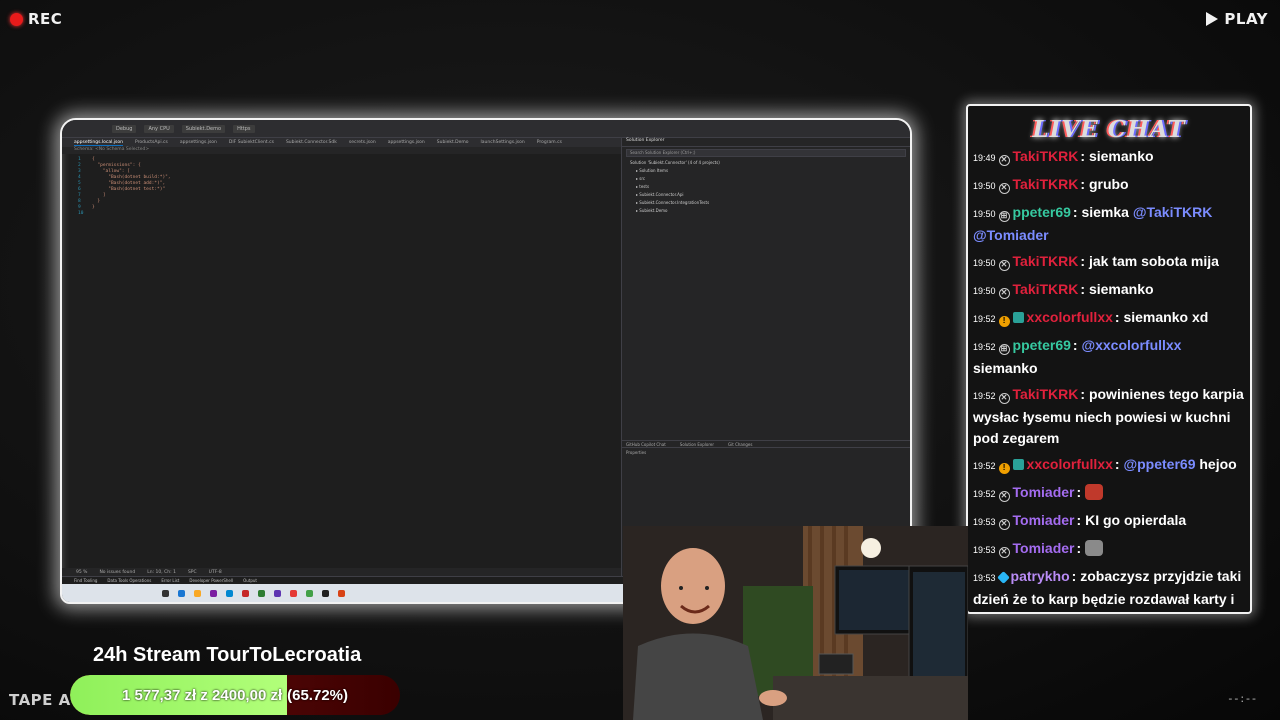 The width and height of the screenshot is (1280, 720). I want to click on footer-tab: Error List, so click(170, 580).